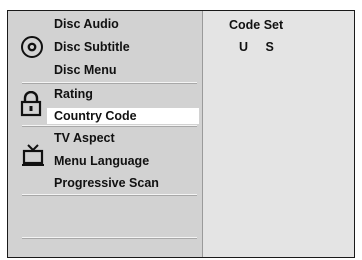 The height and width of the screenshot is (260, 362). Describe the element at coordinates (260, 47) in the screenshot. I see `country-code-value: U S` at that location.